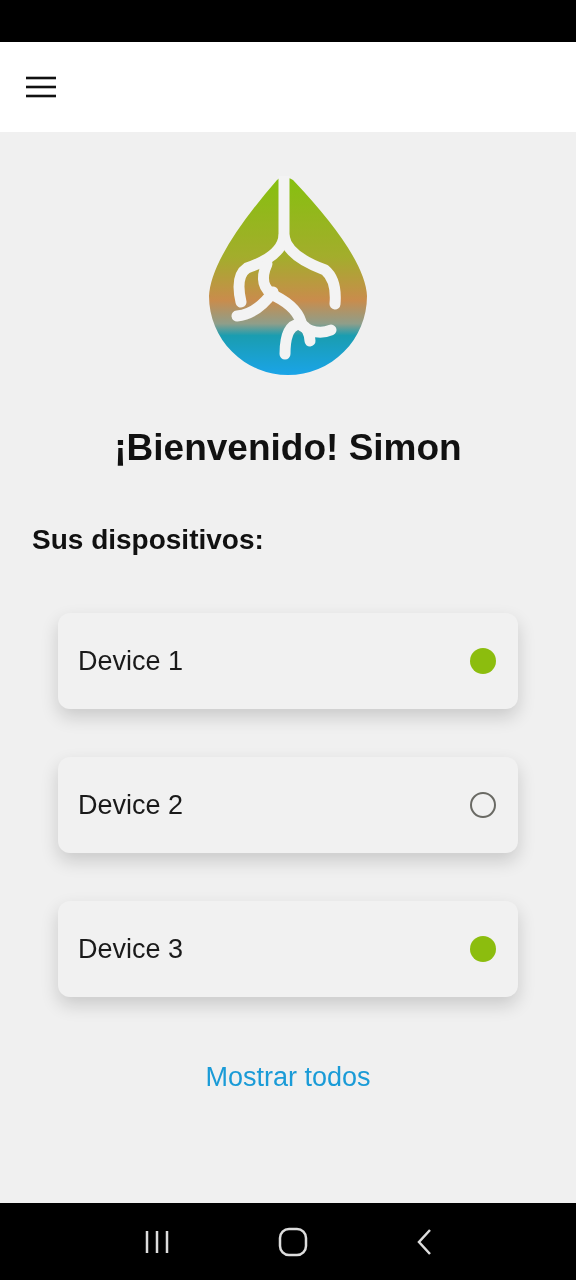  I want to click on recent-apps-icon, so click(157, 1241).